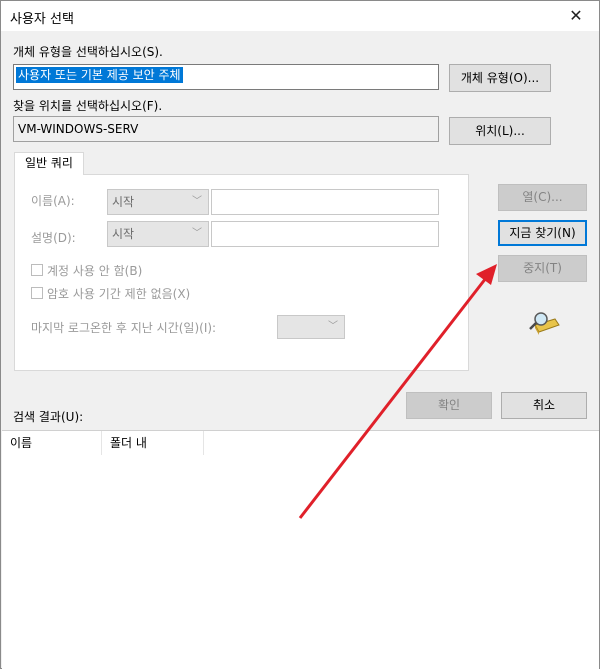  Describe the element at coordinates (311, 327) in the screenshot. I see `days-since-logon-select: ﹀` at that location.